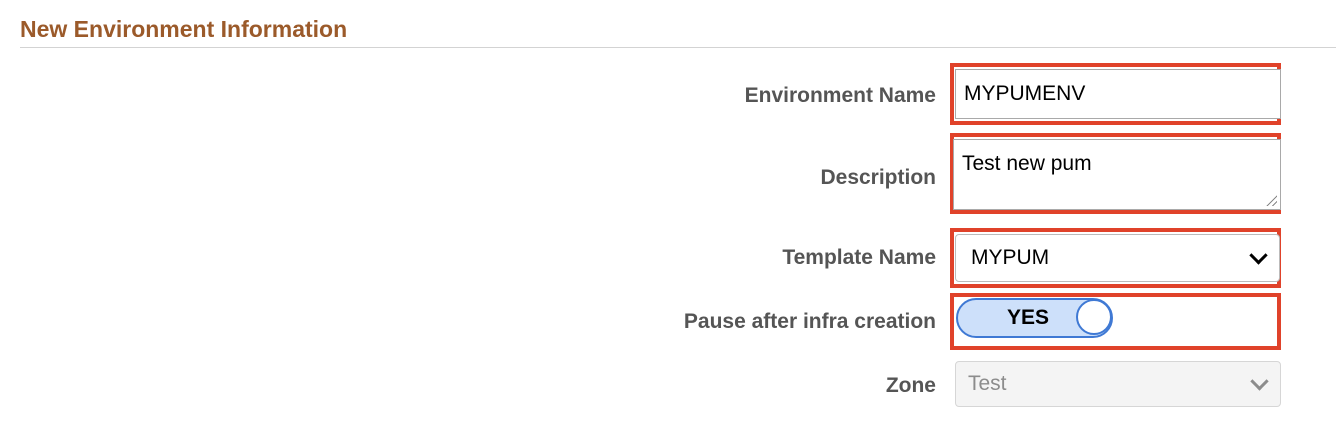  I want to click on pause-after-infra-label: Pause after infra creation, so click(809, 321).